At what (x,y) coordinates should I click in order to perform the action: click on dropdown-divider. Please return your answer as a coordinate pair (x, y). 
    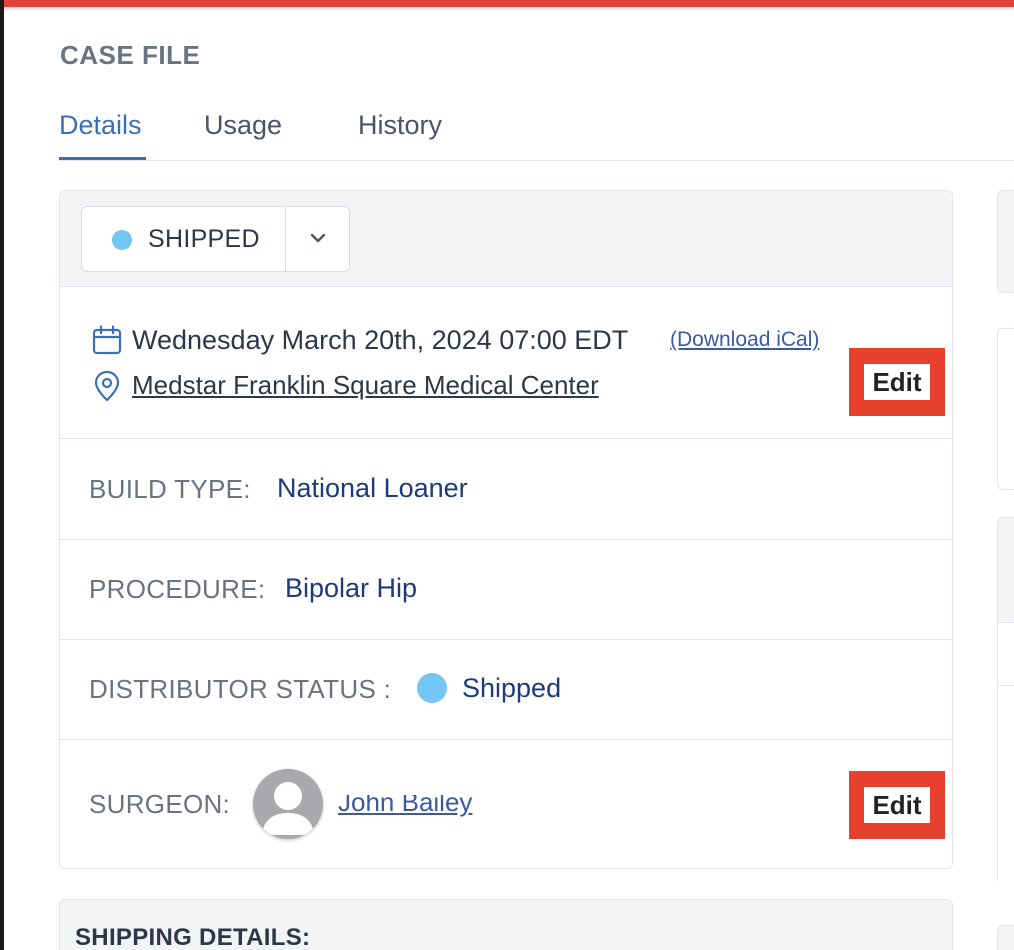
    Looking at the image, I should click on (285, 239).